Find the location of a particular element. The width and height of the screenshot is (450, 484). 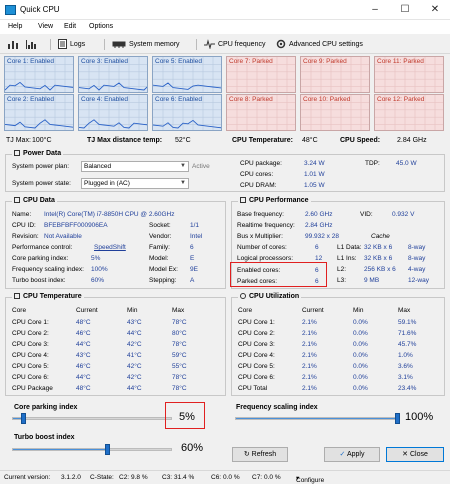

cpu-data-value: A is located at coordinates (192, 280).